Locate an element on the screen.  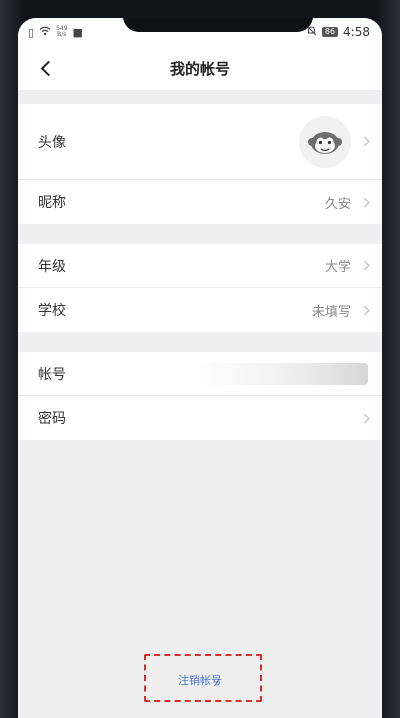
grade-row-right: 大学 is located at coordinates (347, 265).